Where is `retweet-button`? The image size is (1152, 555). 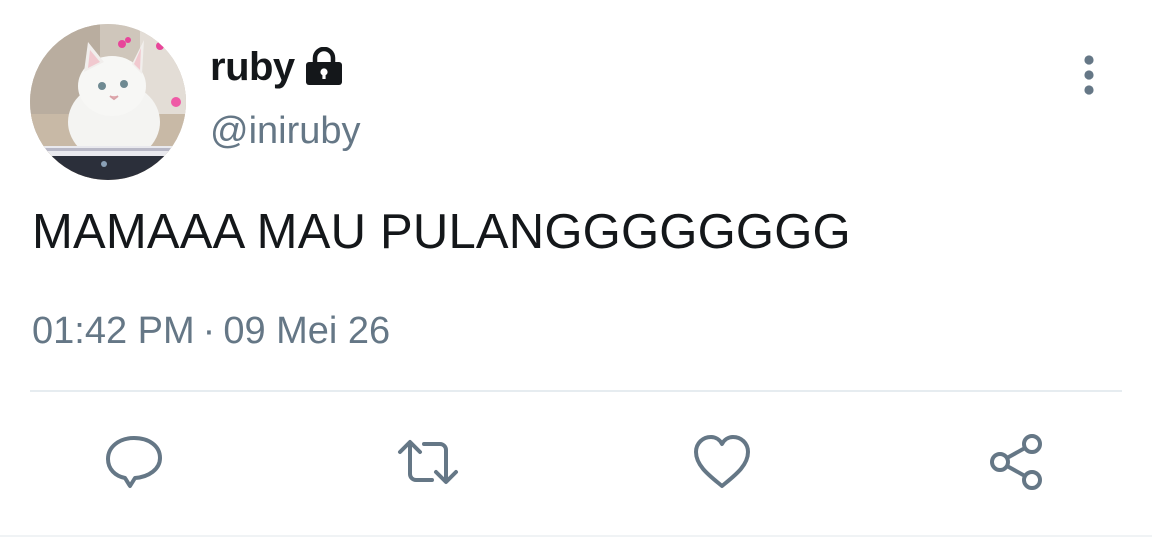
retweet-button is located at coordinates (428, 462).